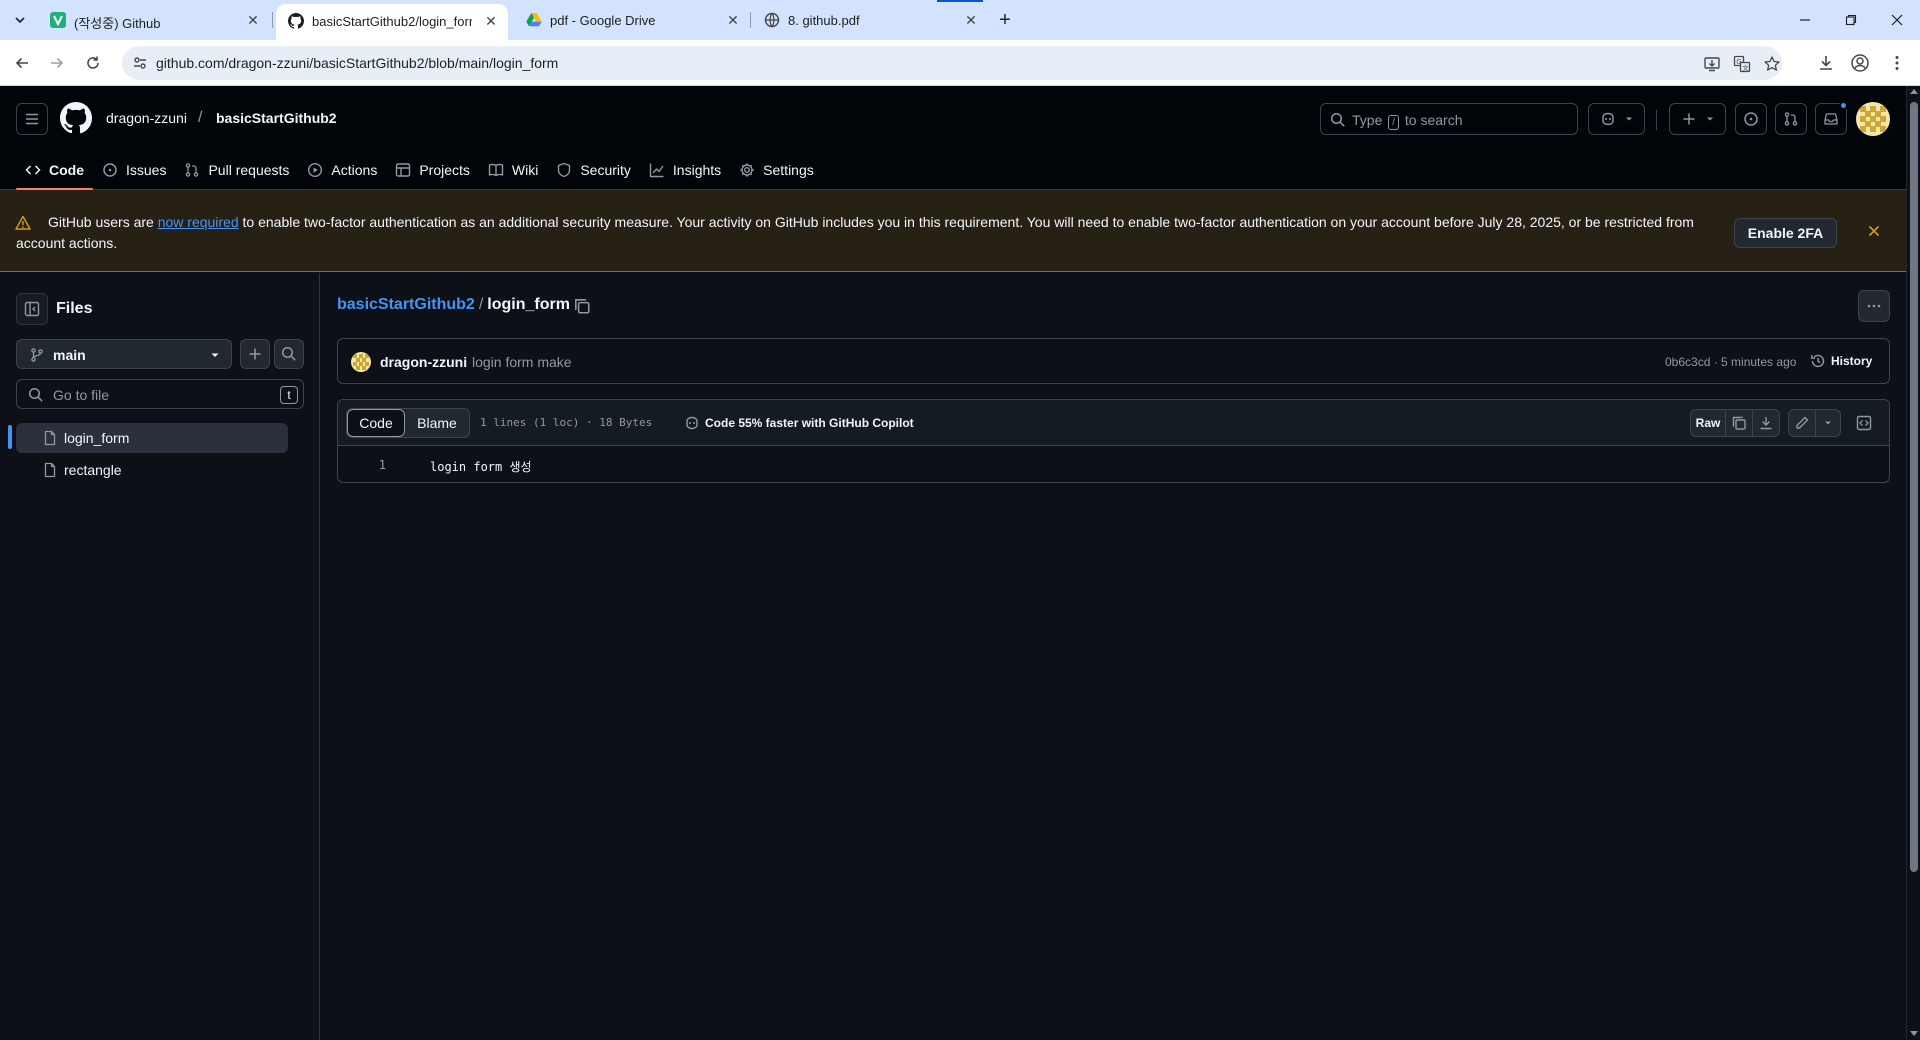 This screenshot has width=1920, height=1040. I want to click on go-to-file-input: Go to file t, so click(160, 394).